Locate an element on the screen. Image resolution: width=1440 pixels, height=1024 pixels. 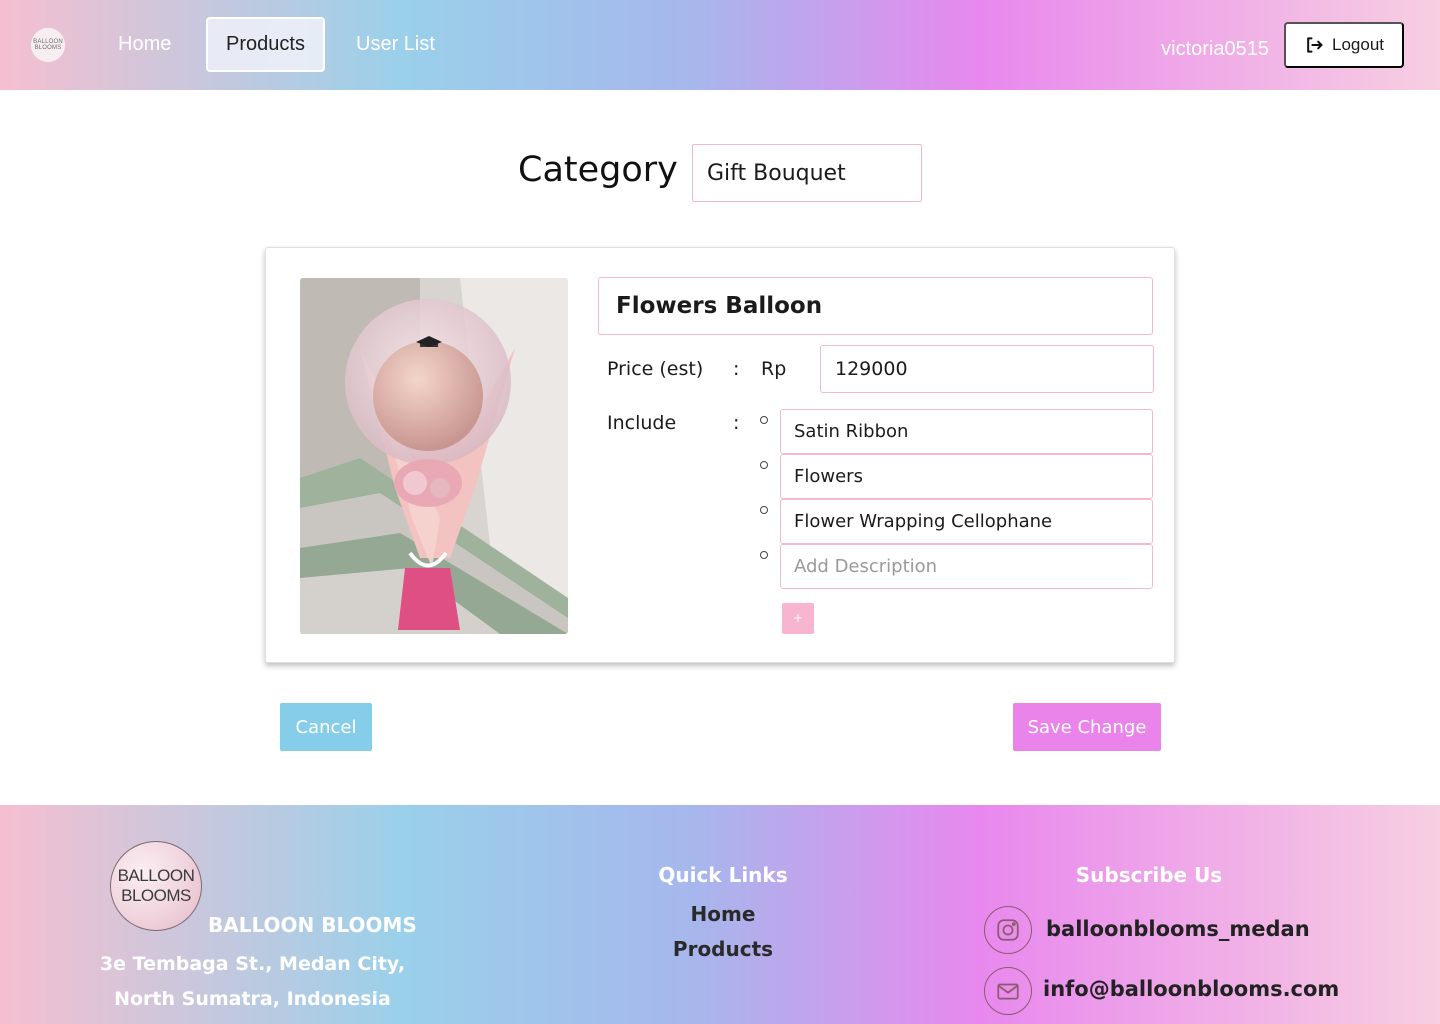
product-name-field is located at coordinates (875, 306).